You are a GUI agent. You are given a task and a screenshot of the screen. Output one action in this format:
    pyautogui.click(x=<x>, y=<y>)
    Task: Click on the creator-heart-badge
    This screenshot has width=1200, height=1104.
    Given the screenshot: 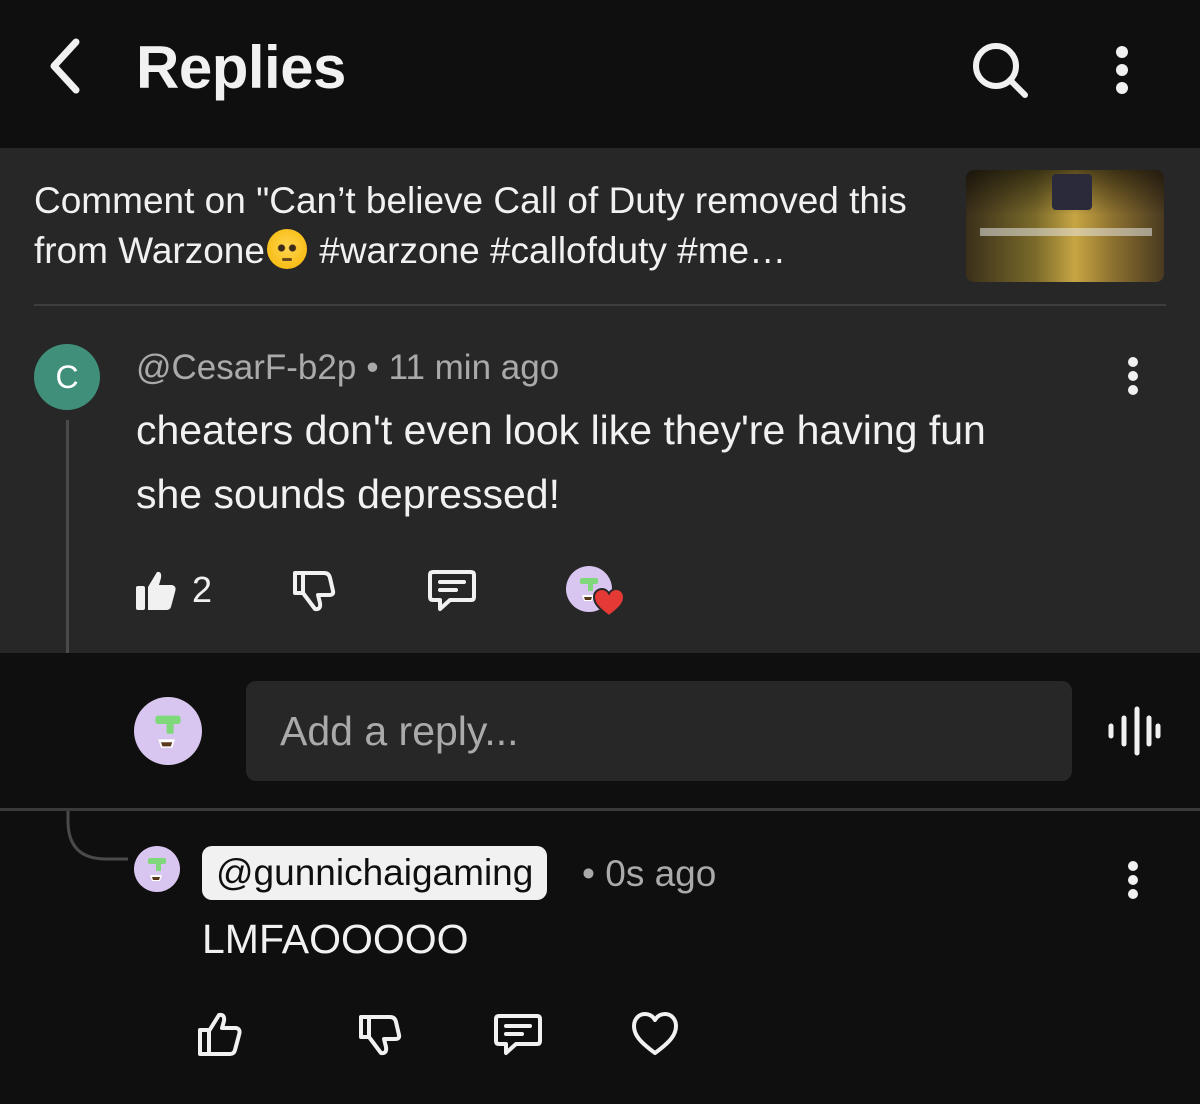 What is the action you would take?
    pyautogui.click(x=597, y=593)
    